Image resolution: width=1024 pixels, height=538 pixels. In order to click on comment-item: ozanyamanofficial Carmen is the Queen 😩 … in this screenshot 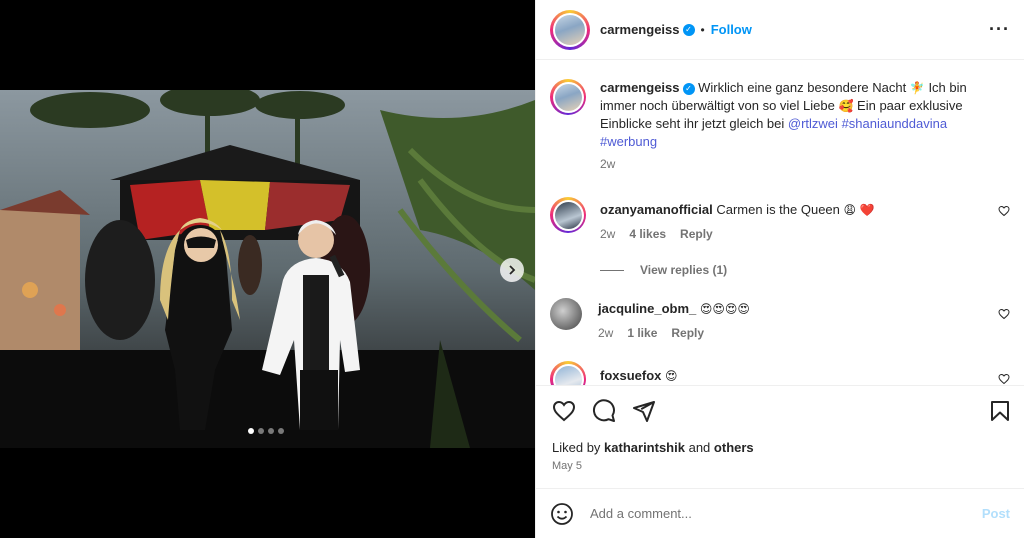, I will do `click(780, 219)`.